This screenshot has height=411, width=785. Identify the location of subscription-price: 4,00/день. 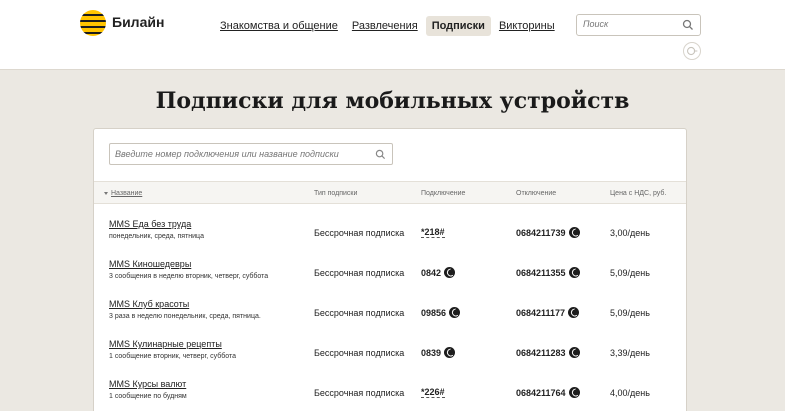
(630, 393).